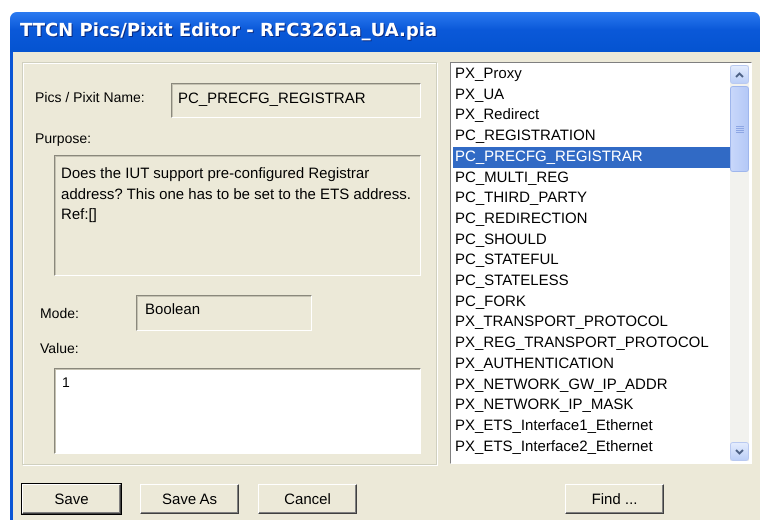  What do you see at coordinates (591, 364) in the screenshot?
I see `list-item: PX_AUTHENTICATION` at bounding box center [591, 364].